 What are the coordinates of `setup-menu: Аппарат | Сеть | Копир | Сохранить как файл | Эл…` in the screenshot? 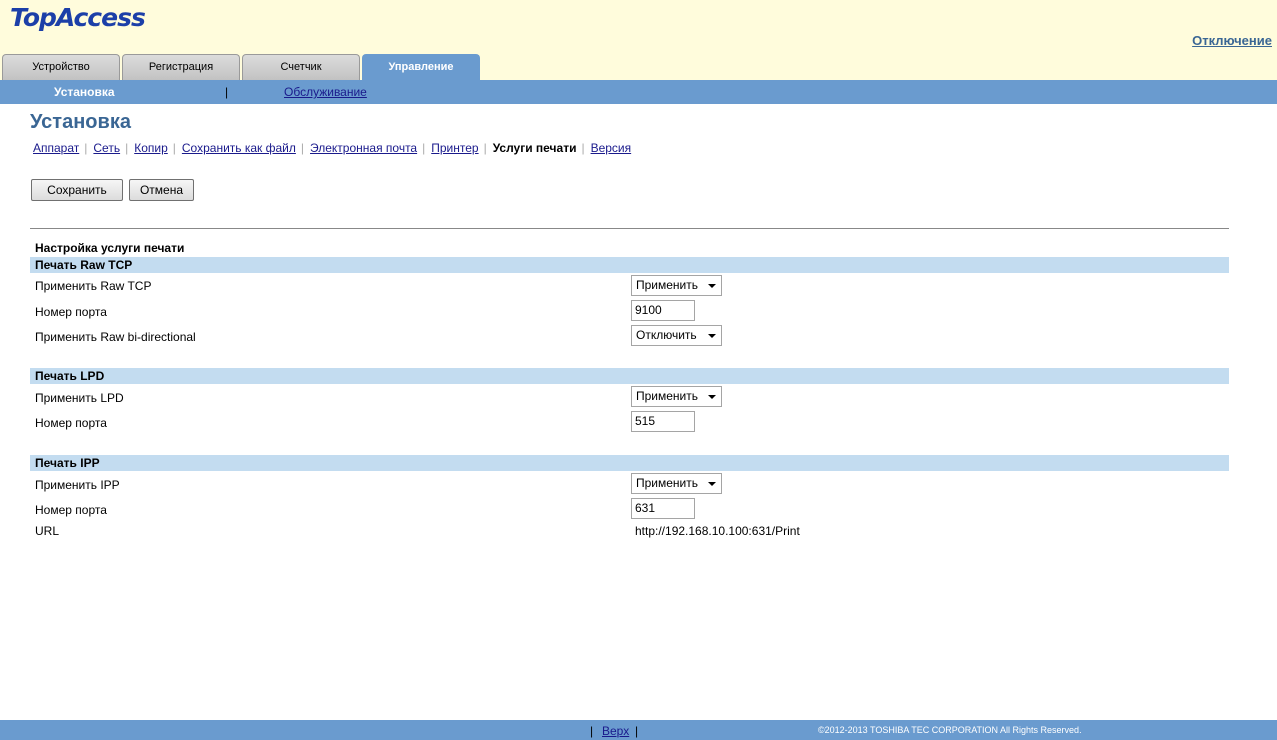 It's located at (332, 148).